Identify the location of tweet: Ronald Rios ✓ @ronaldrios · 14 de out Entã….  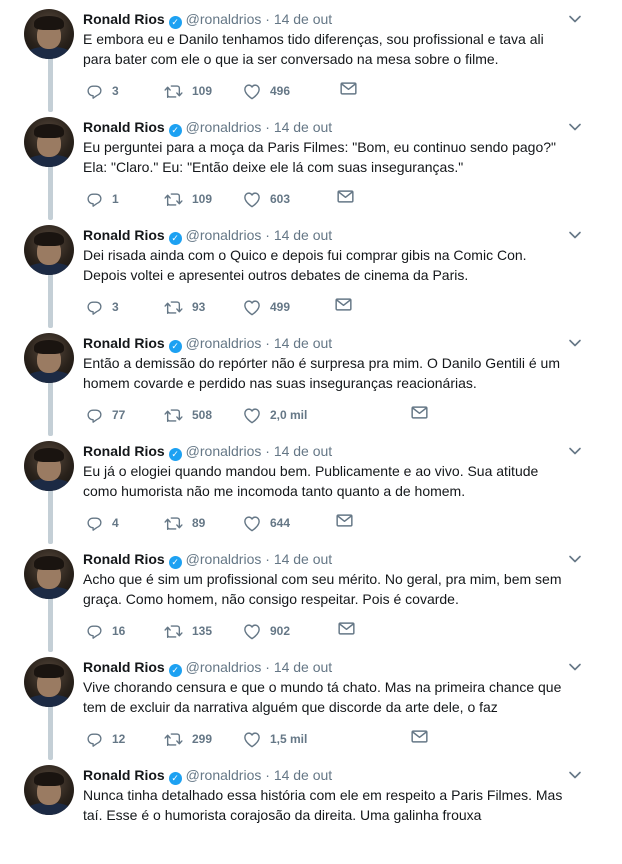
(311, 380).